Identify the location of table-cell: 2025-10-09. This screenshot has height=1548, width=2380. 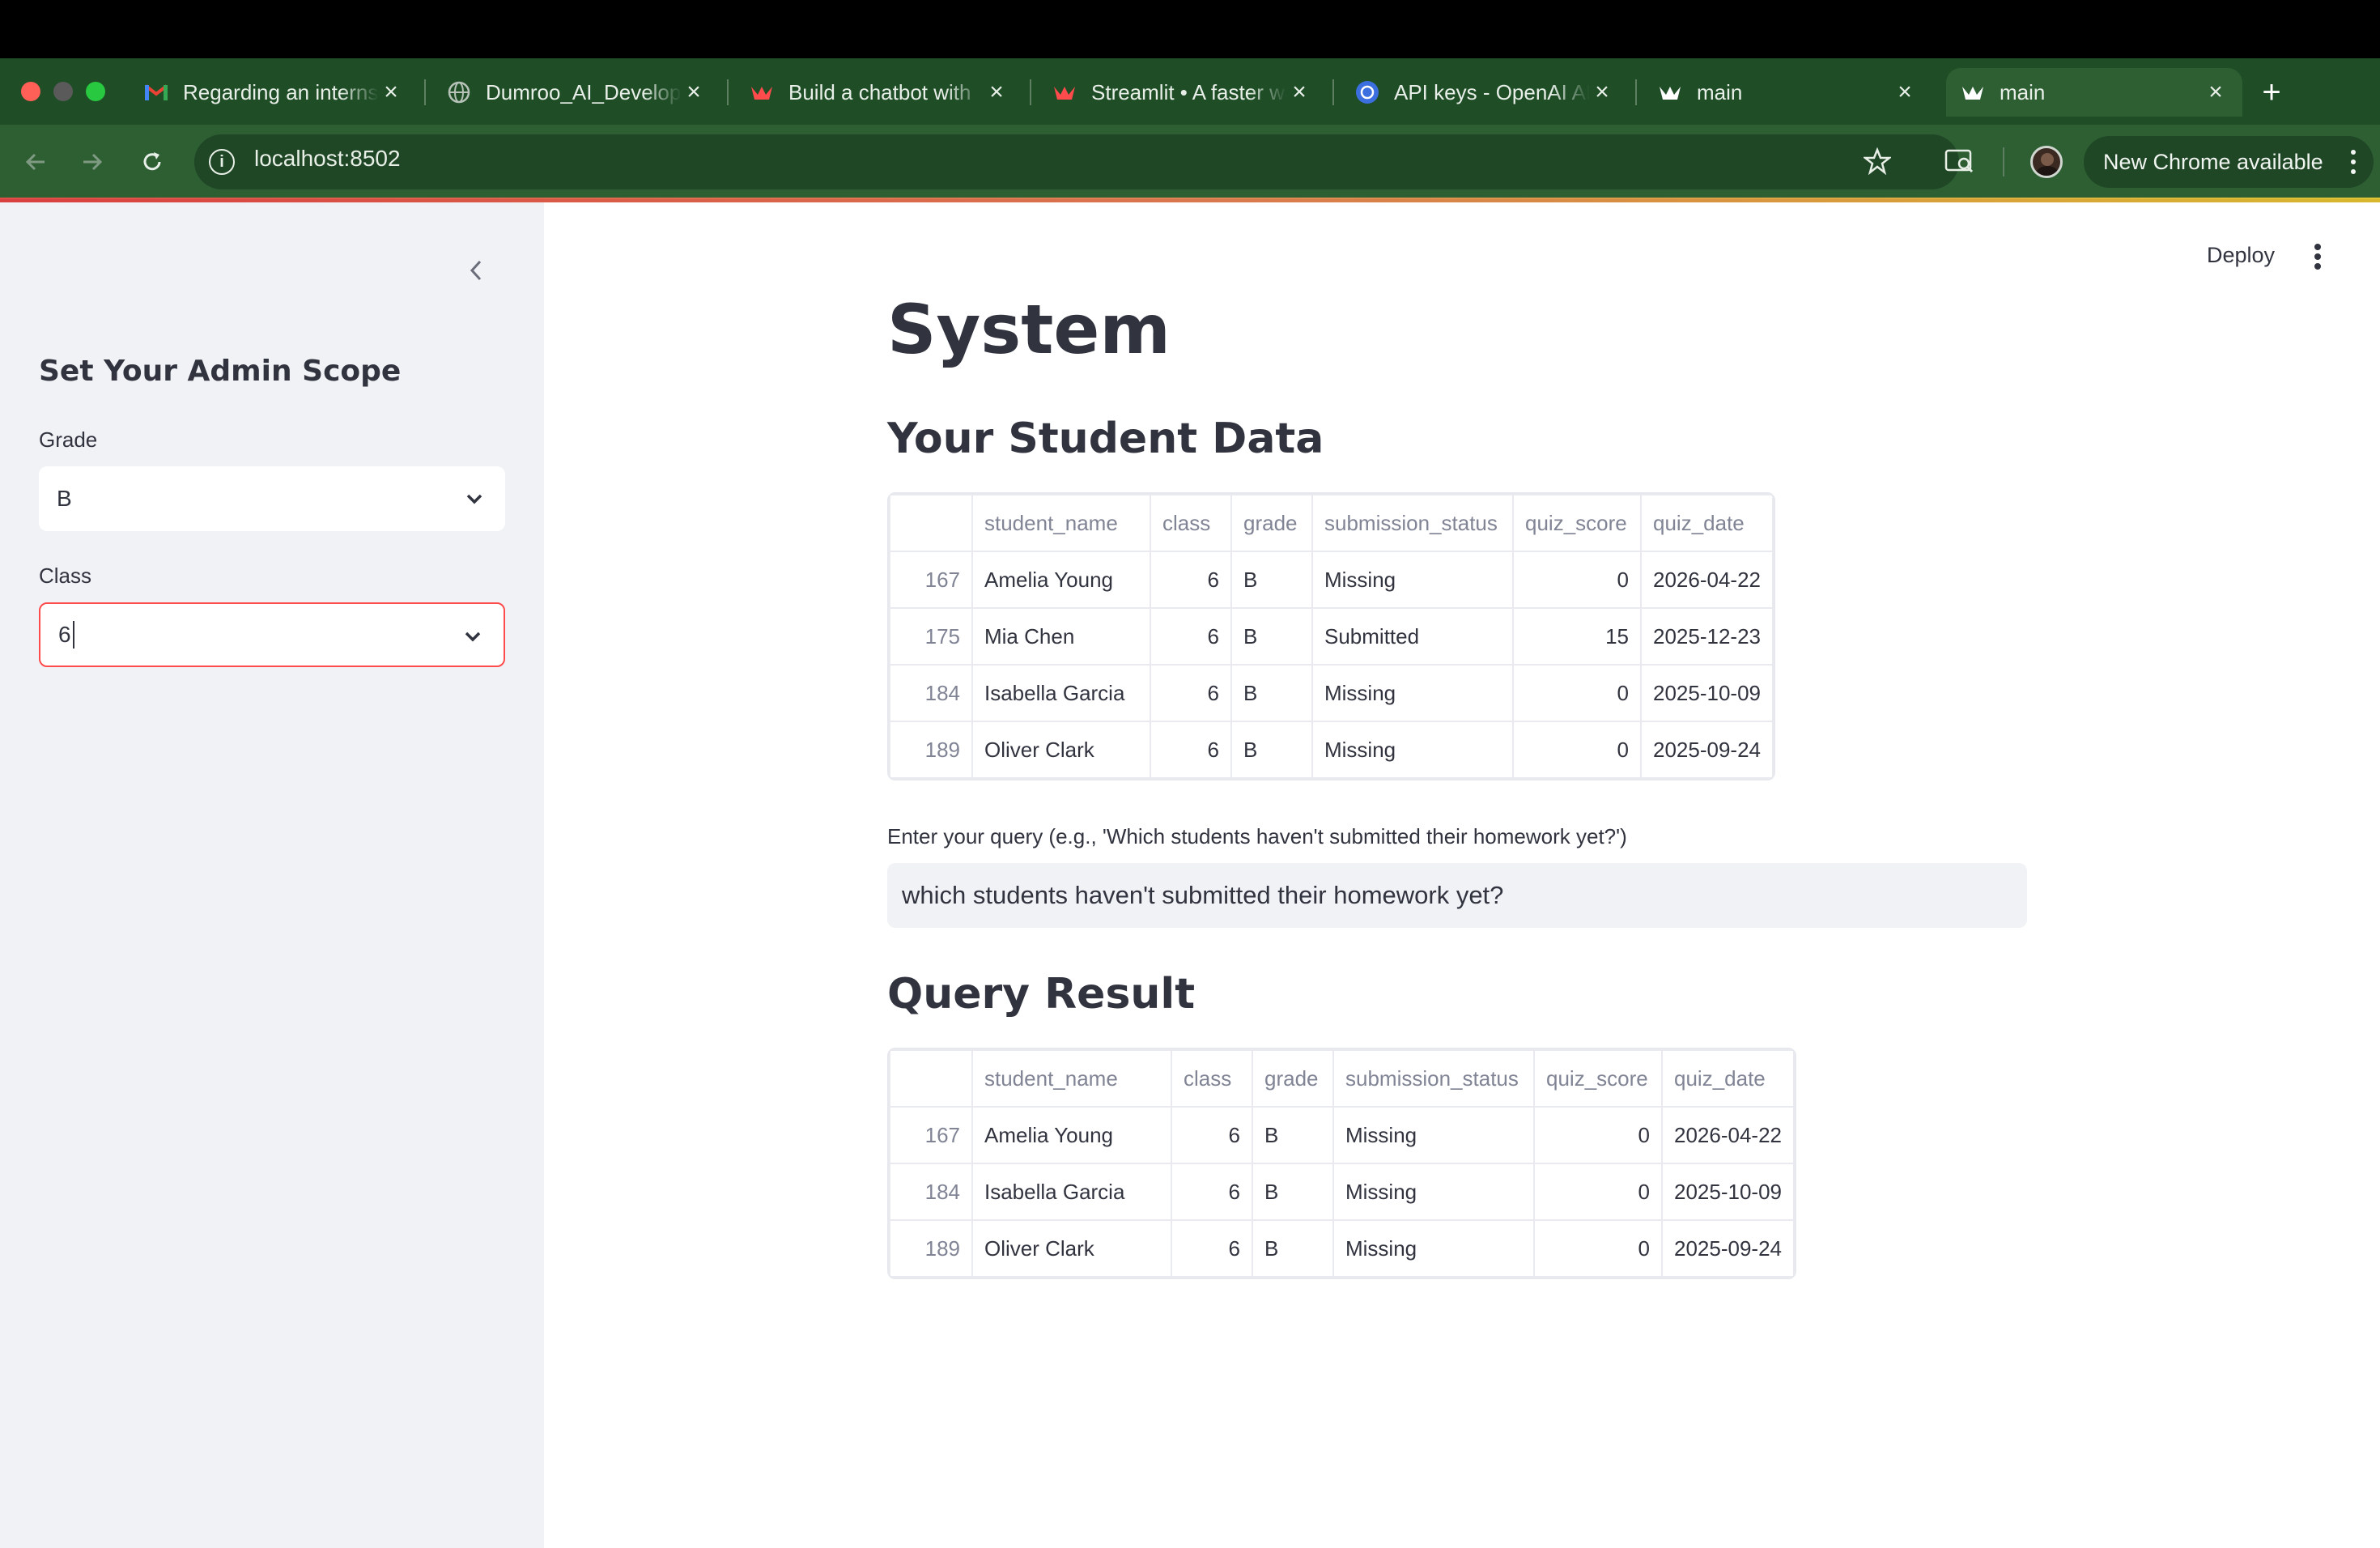
(1707, 693).